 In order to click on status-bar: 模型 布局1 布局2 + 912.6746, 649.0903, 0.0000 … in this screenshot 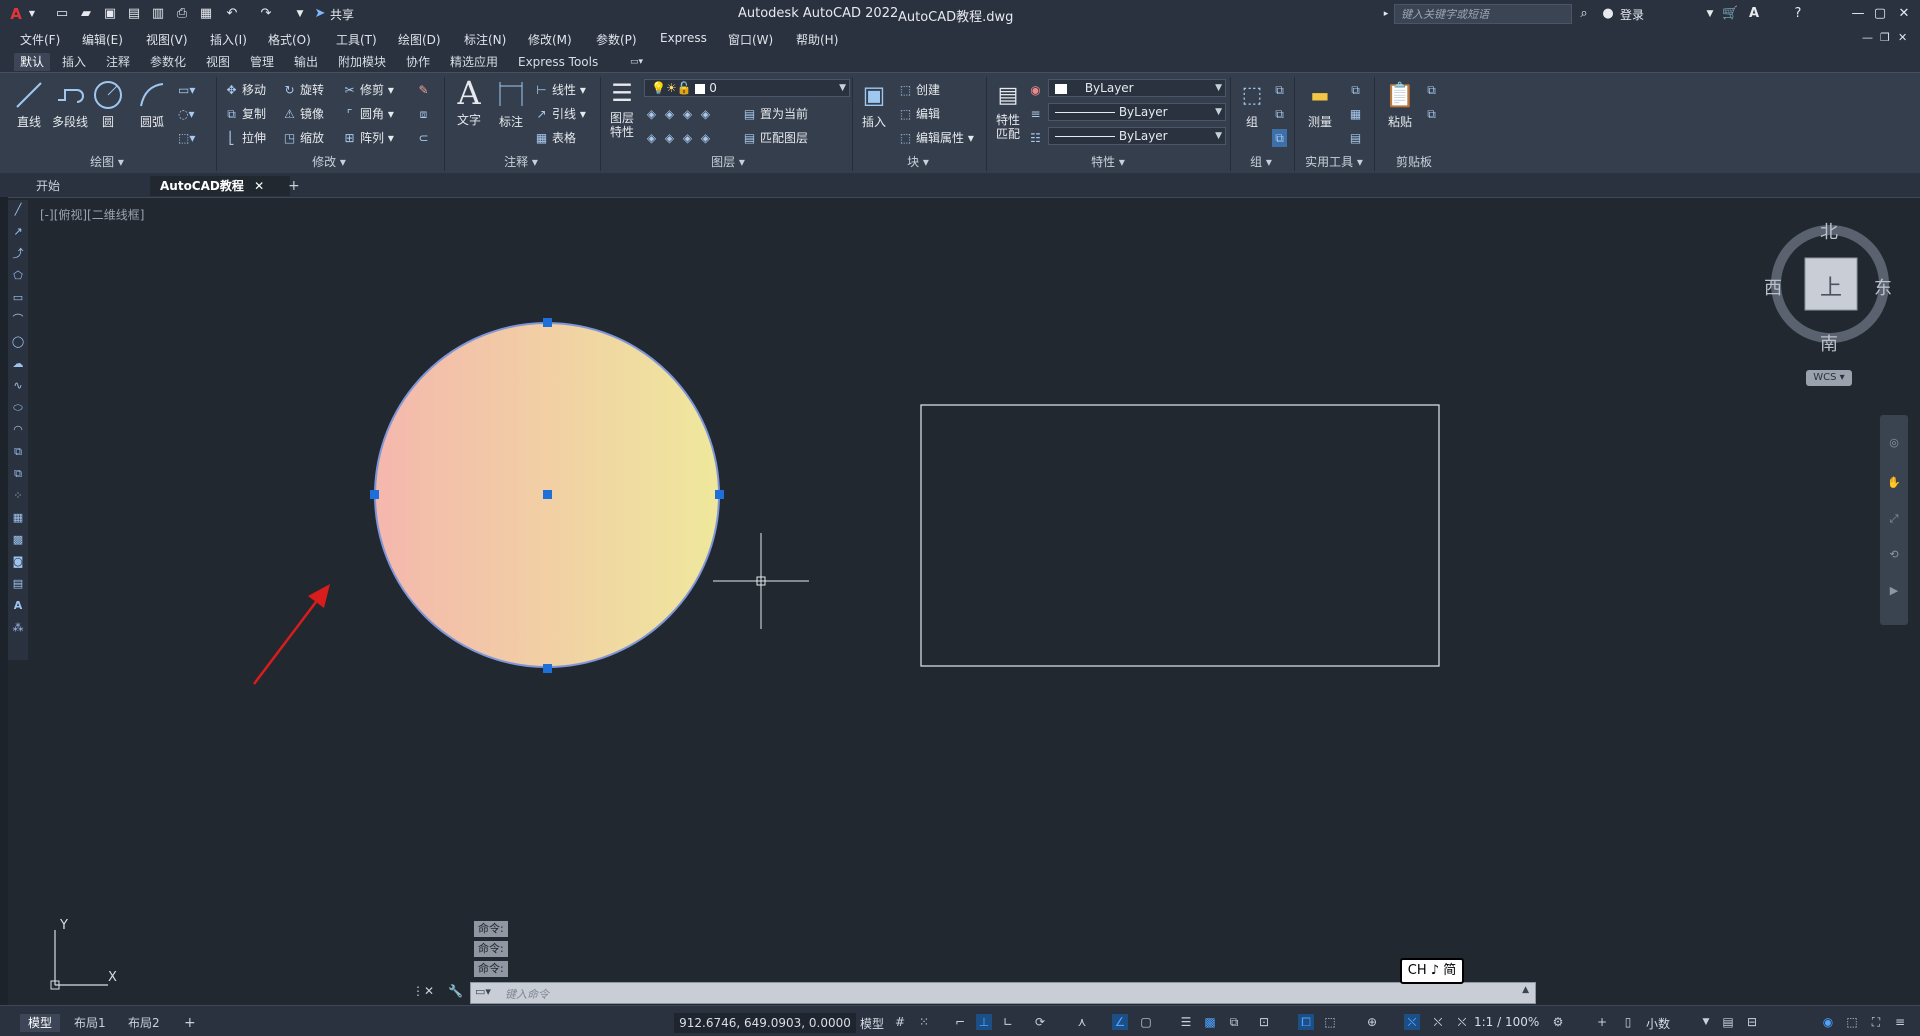, I will do `click(960, 1020)`.